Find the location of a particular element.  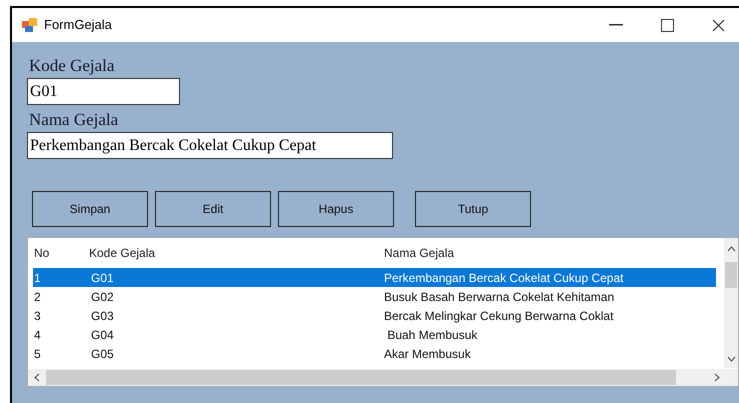

list-row: 5 G05 Akar Membusuk is located at coordinates (374, 353).